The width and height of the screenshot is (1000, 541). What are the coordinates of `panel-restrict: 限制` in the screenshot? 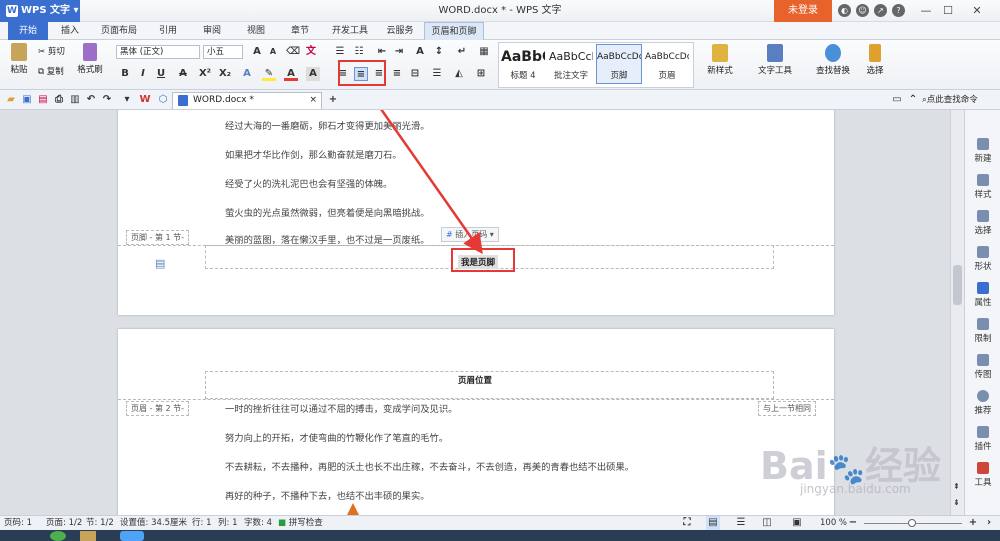 It's located at (982, 331).